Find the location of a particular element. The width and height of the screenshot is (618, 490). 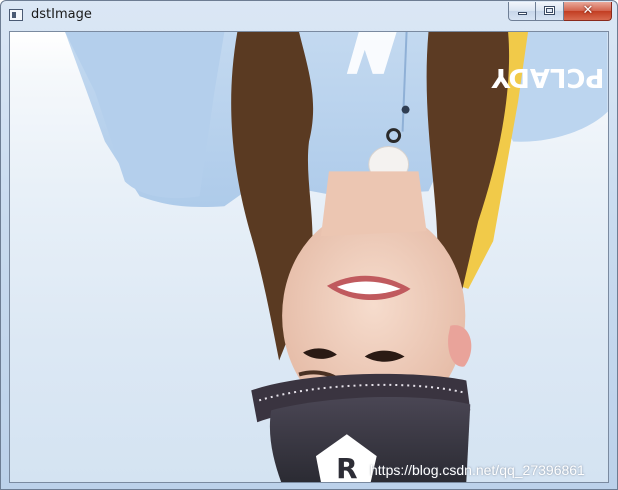

minimize-button is located at coordinates (522, 11).